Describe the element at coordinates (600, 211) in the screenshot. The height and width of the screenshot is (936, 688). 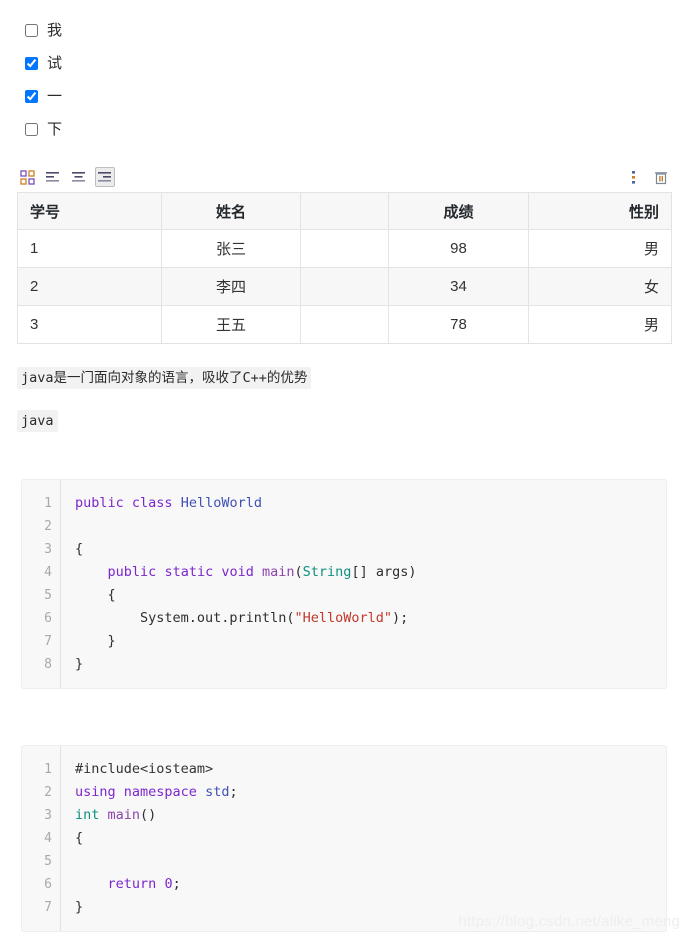
I see `table-header-cell-4: 性别` at that location.